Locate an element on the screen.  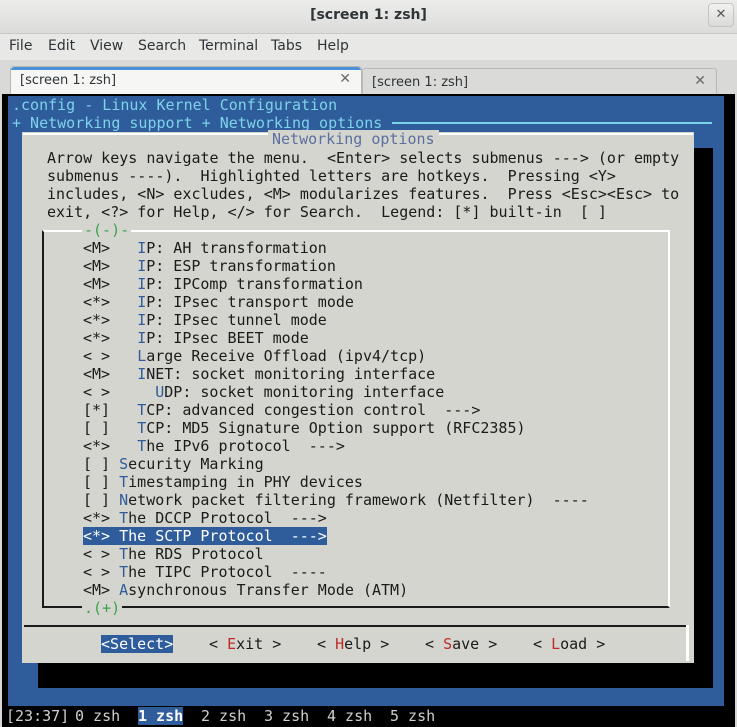
option-row: [ ] Timestamping in PHY devices is located at coordinates (223, 482).